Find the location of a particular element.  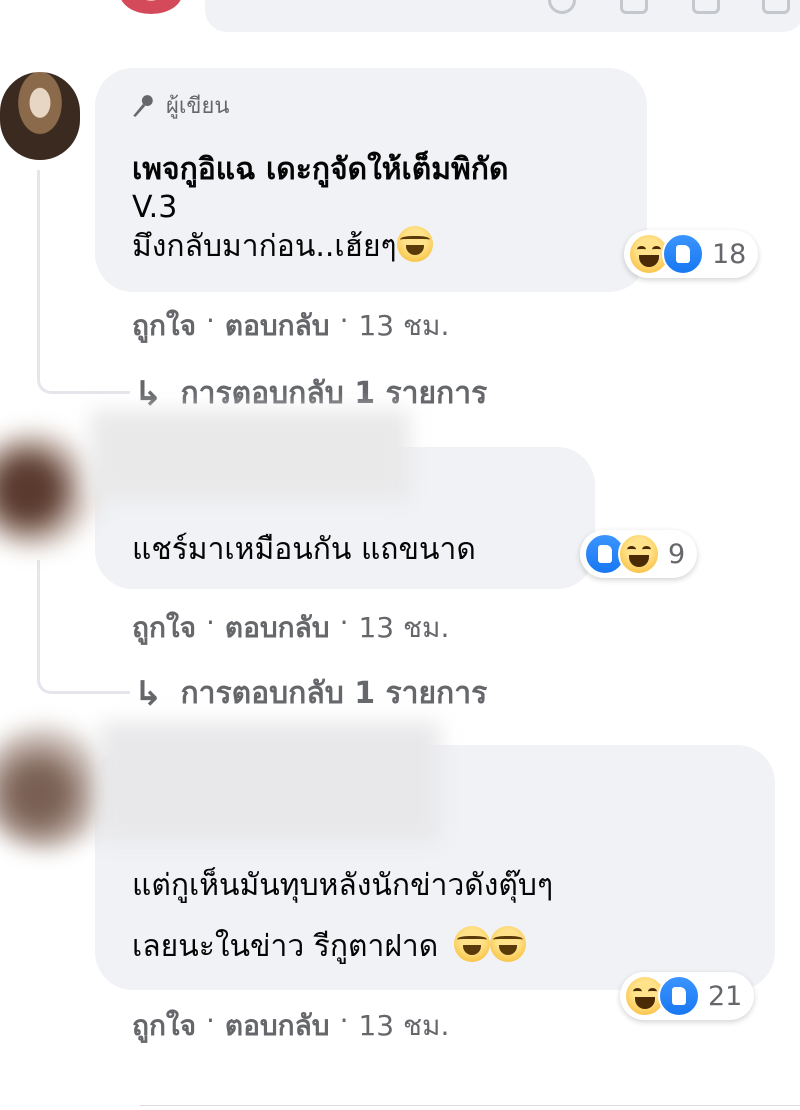

reaction-count: 9 is located at coordinates (677, 554).